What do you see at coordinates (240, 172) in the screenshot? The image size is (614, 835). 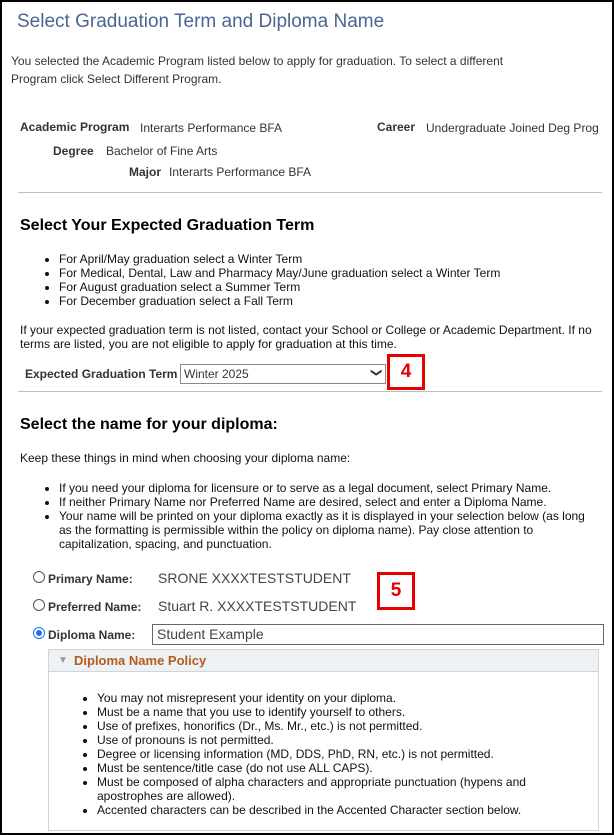 I see `major-value: Interarts Performance BFA` at bounding box center [240, 172].